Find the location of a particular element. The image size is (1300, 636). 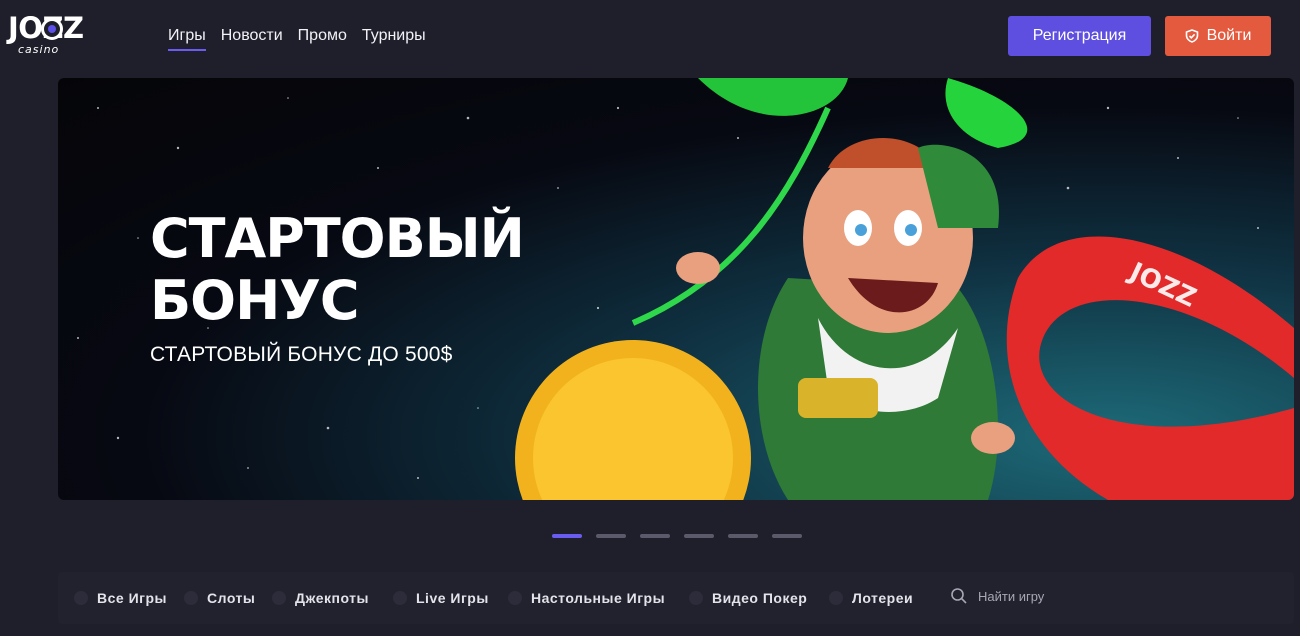

nav-item-games: Игры is located at coordinates (187, 38).